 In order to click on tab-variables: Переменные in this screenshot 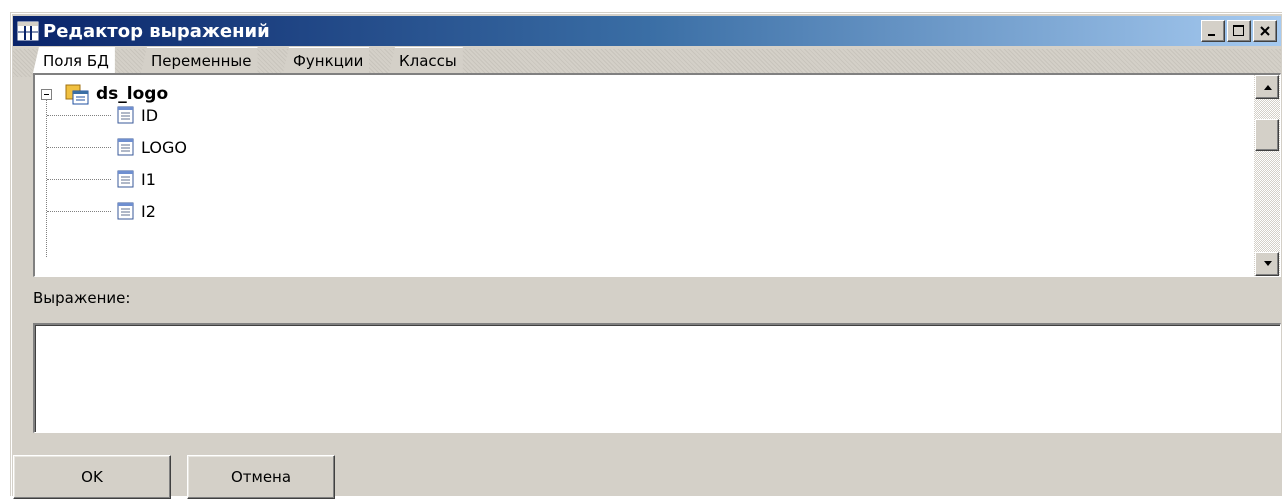, I will do `click(199, 60)`.